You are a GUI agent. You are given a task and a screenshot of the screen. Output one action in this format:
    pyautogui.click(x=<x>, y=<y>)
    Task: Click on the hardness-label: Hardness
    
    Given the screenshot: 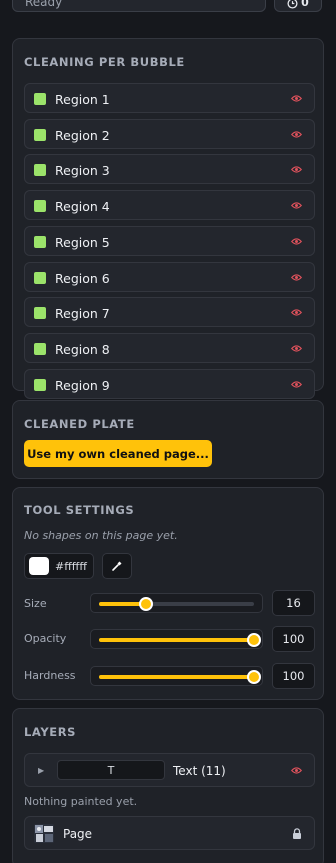 What is the action you would take?
    pyautogui.click(x=50, y=675)
    